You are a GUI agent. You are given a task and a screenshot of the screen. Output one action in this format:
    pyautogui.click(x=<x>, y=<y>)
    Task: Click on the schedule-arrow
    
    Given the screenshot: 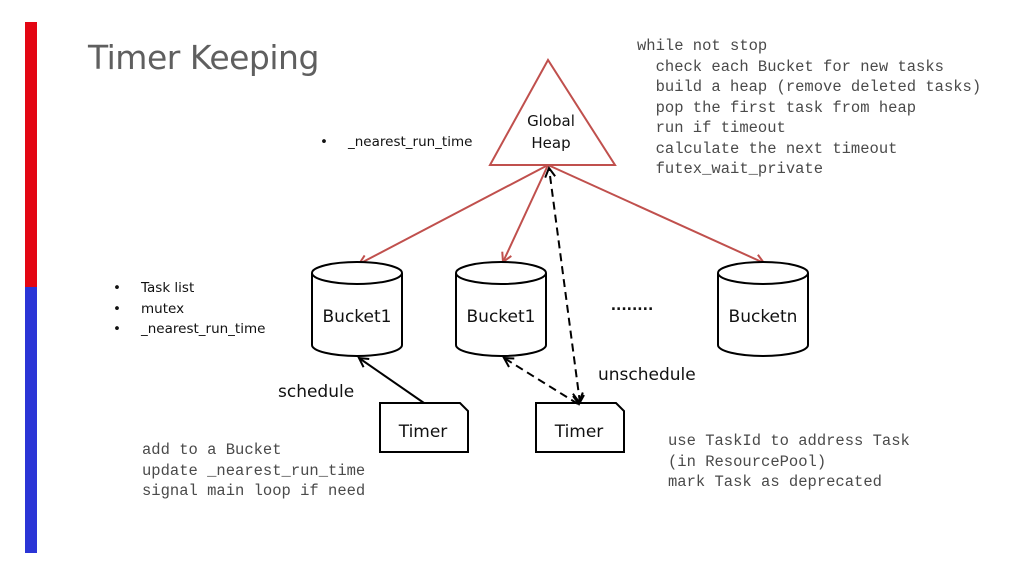 What is the action you would take?
    pyautogui.click(x=392, y=381)
    